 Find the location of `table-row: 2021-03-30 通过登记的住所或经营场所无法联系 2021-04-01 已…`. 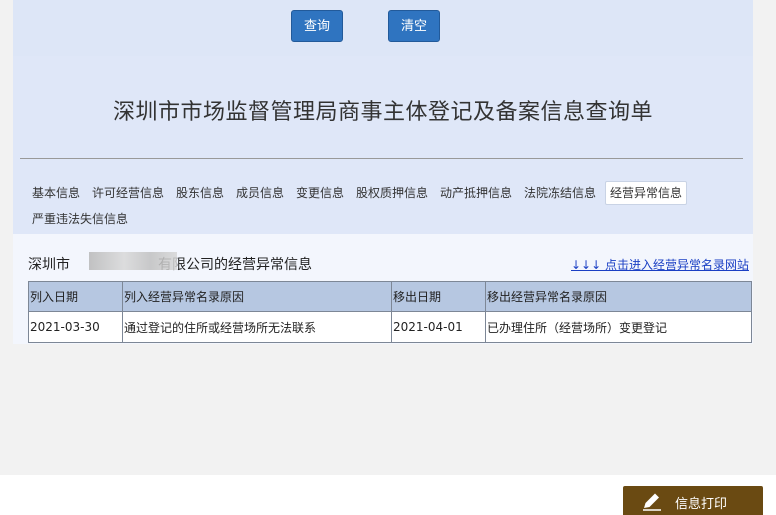

table-row: 2021-03-30 通过登记的住所或经营场所无法联系 2021-04-01 已… is located at coordinates (390, 327).